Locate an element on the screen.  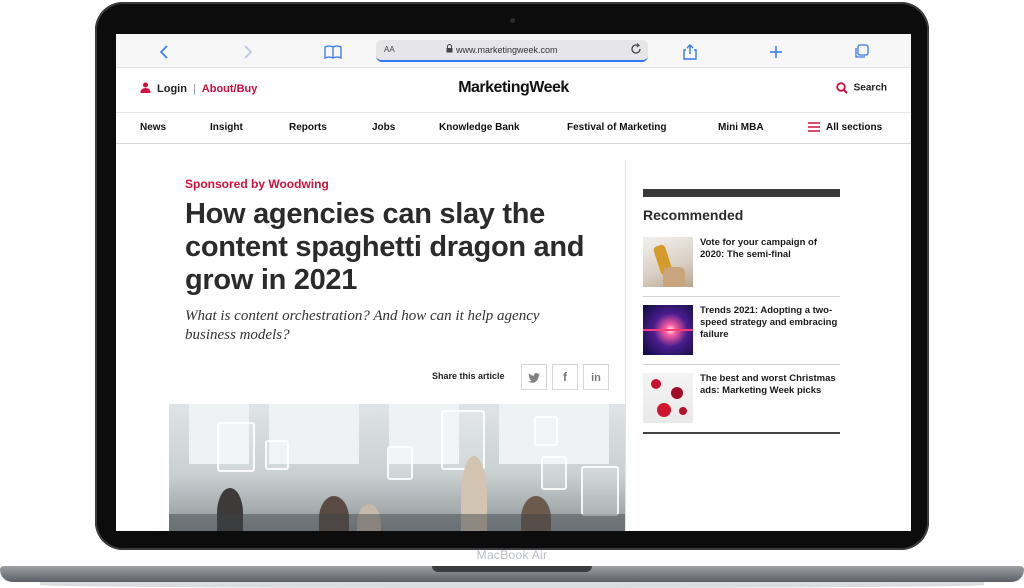
all-sections-label: All sections is located at coordinates (854, 127).